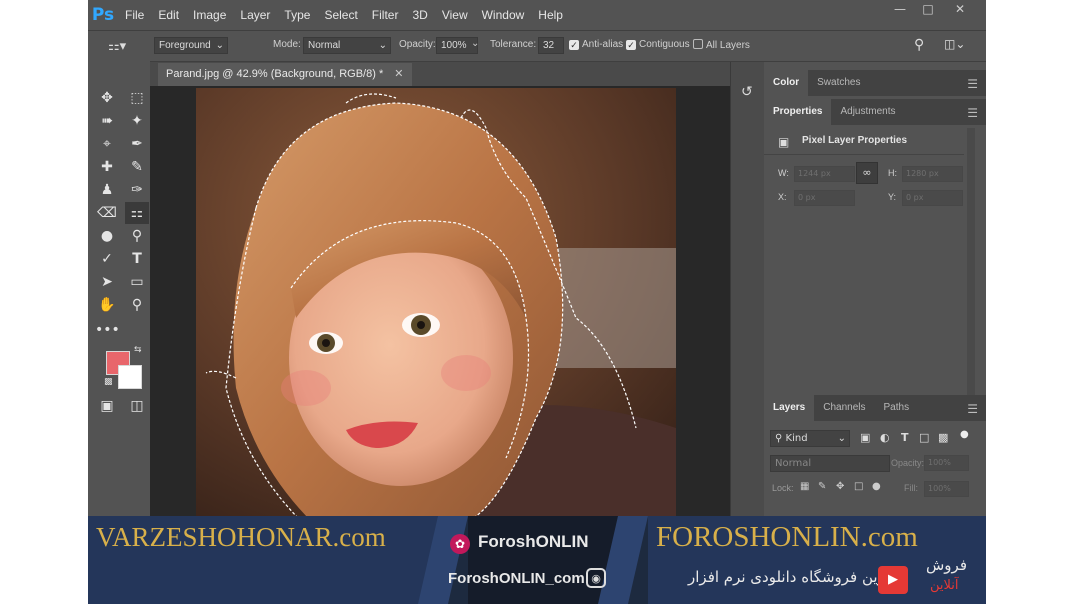  What do you see at coordinates (810, 438) in the screenshot?
I see `layer-kind-filter: ⚲ Kind ⌄` at bounding box center [810, 438].